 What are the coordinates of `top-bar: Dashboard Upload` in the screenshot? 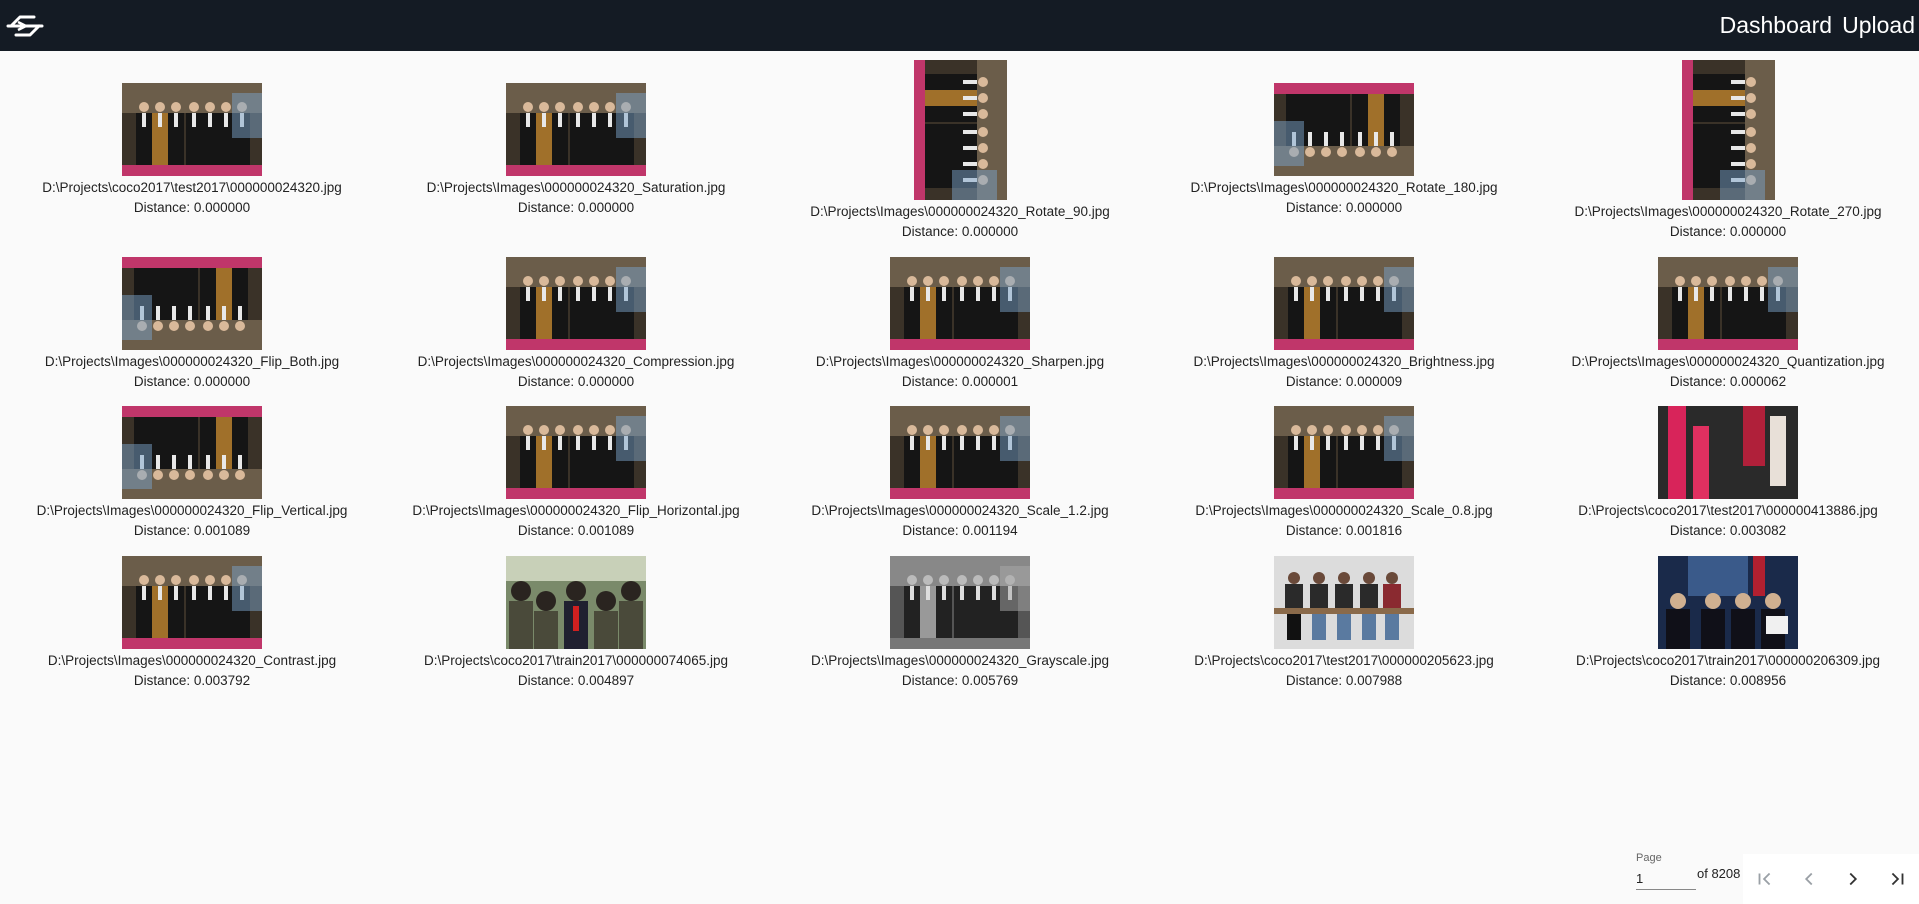 It's located at (959, 25).